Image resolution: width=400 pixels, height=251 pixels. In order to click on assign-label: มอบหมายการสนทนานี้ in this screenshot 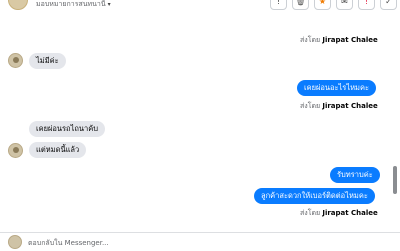, I will do `click(71, 4)`.